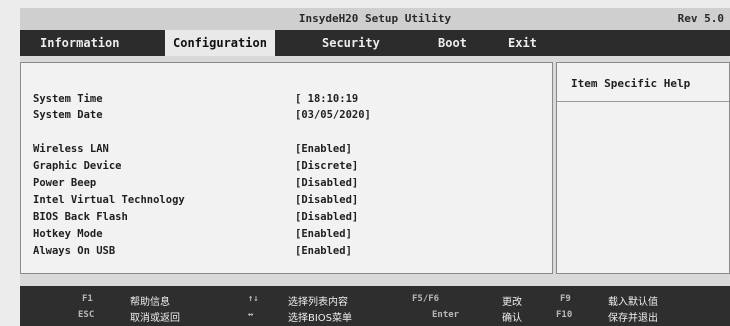 This screenshot has height=326, width=730. I want to click on tab-security: Security, so click(351, 43).